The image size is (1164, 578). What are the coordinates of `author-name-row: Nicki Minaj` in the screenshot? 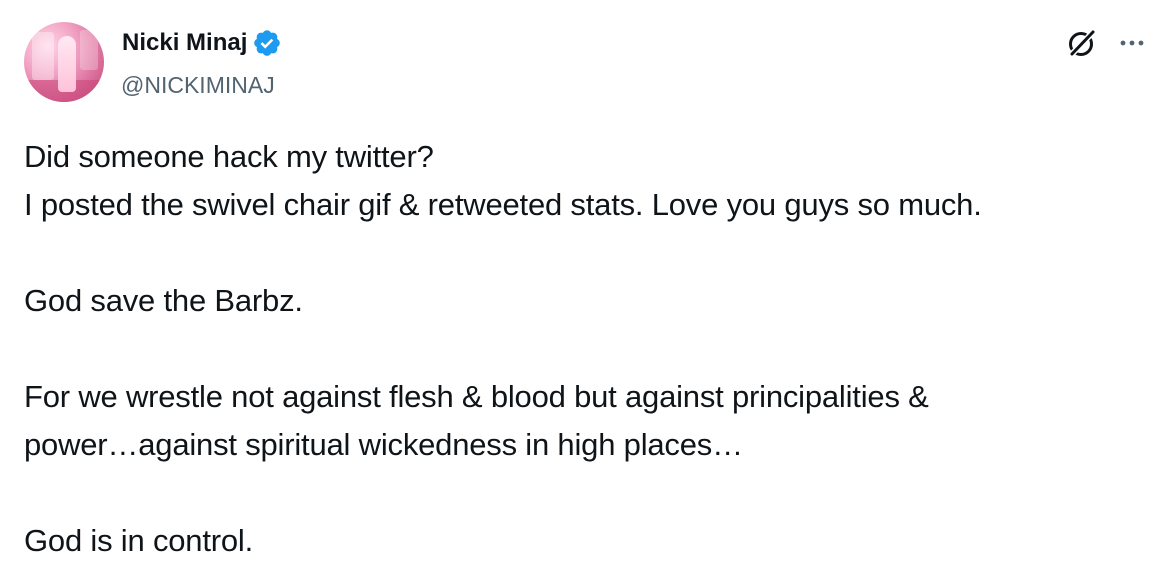 It's located at (202, 43).